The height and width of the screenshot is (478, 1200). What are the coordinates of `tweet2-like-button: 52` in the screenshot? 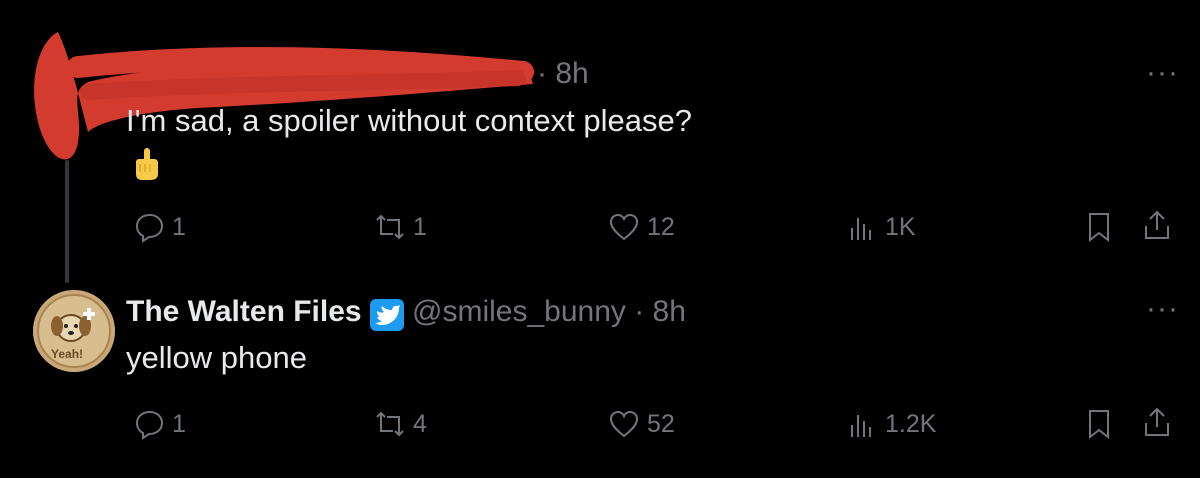 It's located at (641, 424).